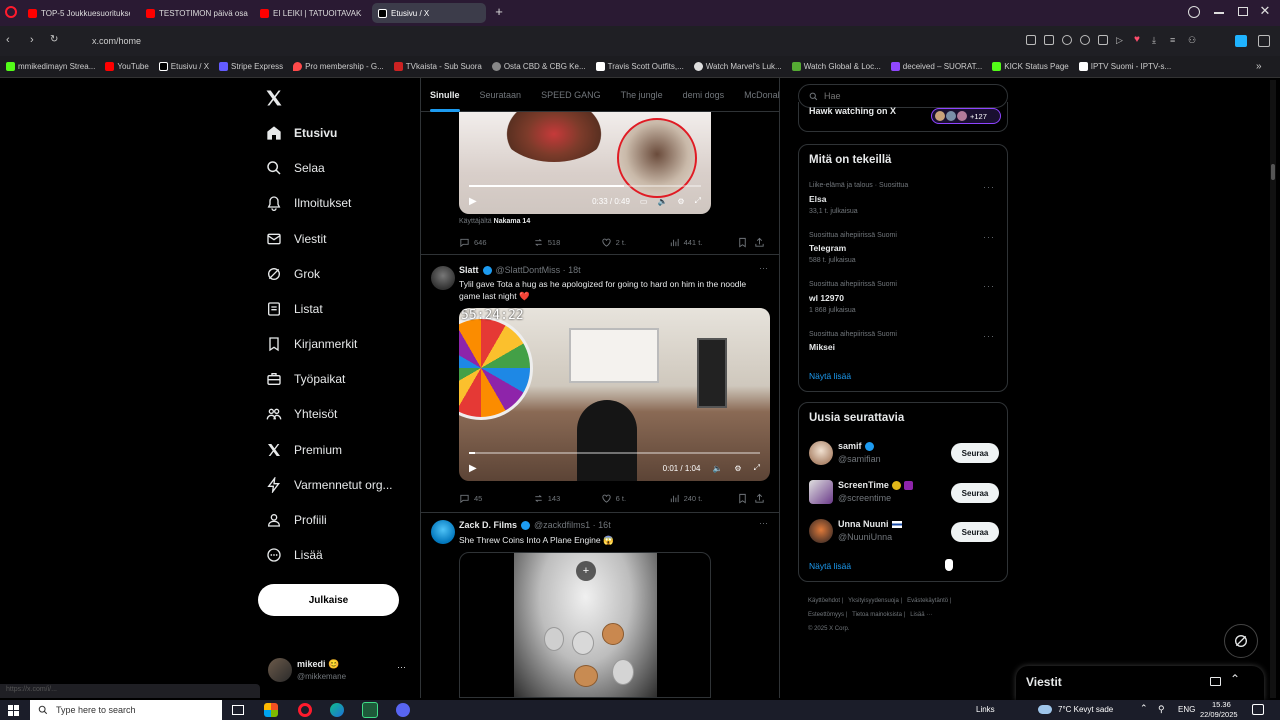  I want to click on scrollbar-thumb, so click(1273, 172).